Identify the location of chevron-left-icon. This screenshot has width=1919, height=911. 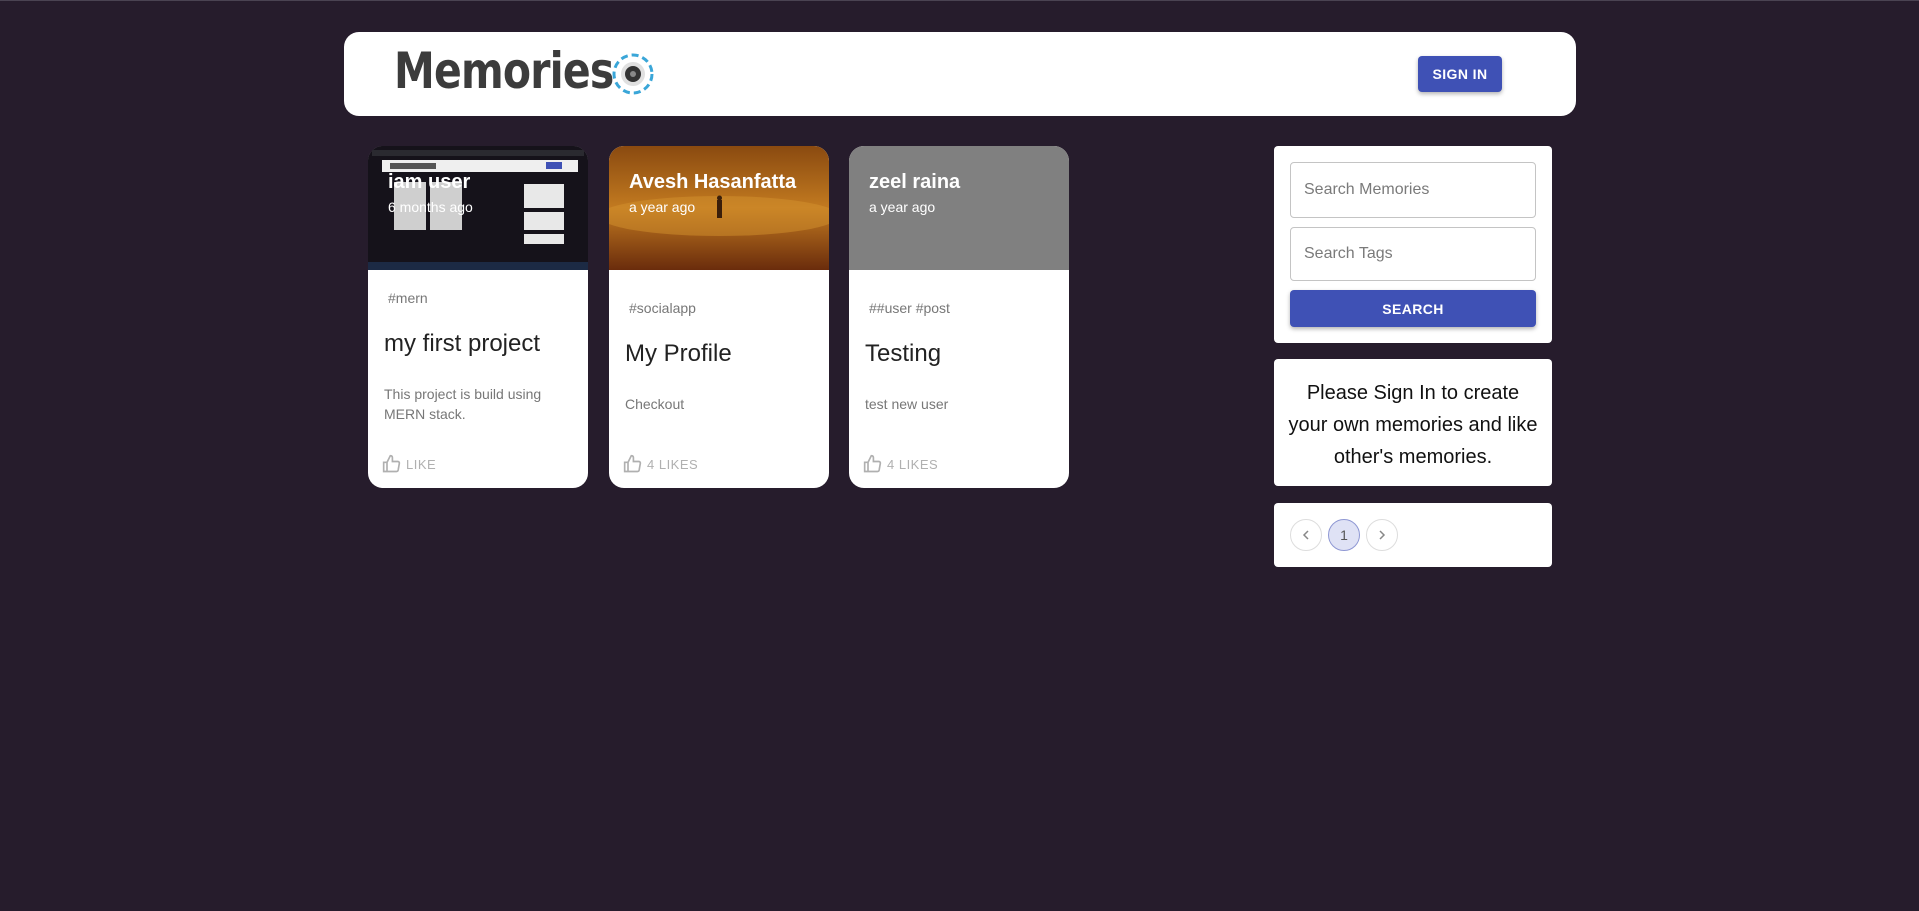
(1305, 535).